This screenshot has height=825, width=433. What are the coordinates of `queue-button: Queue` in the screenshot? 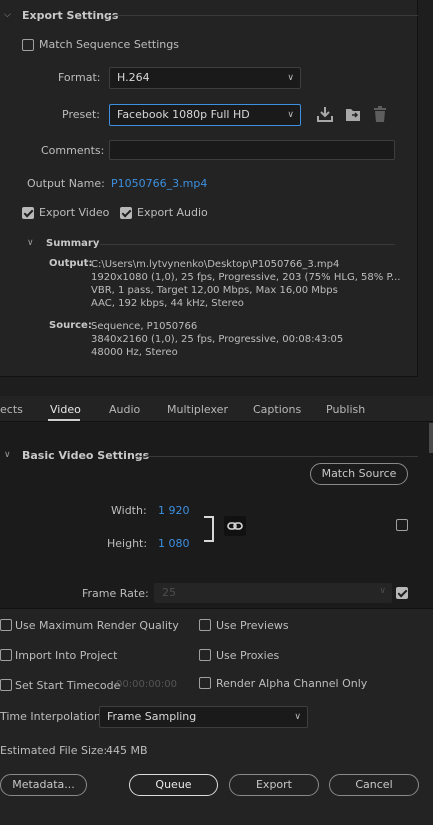 It's located at (173, 785).